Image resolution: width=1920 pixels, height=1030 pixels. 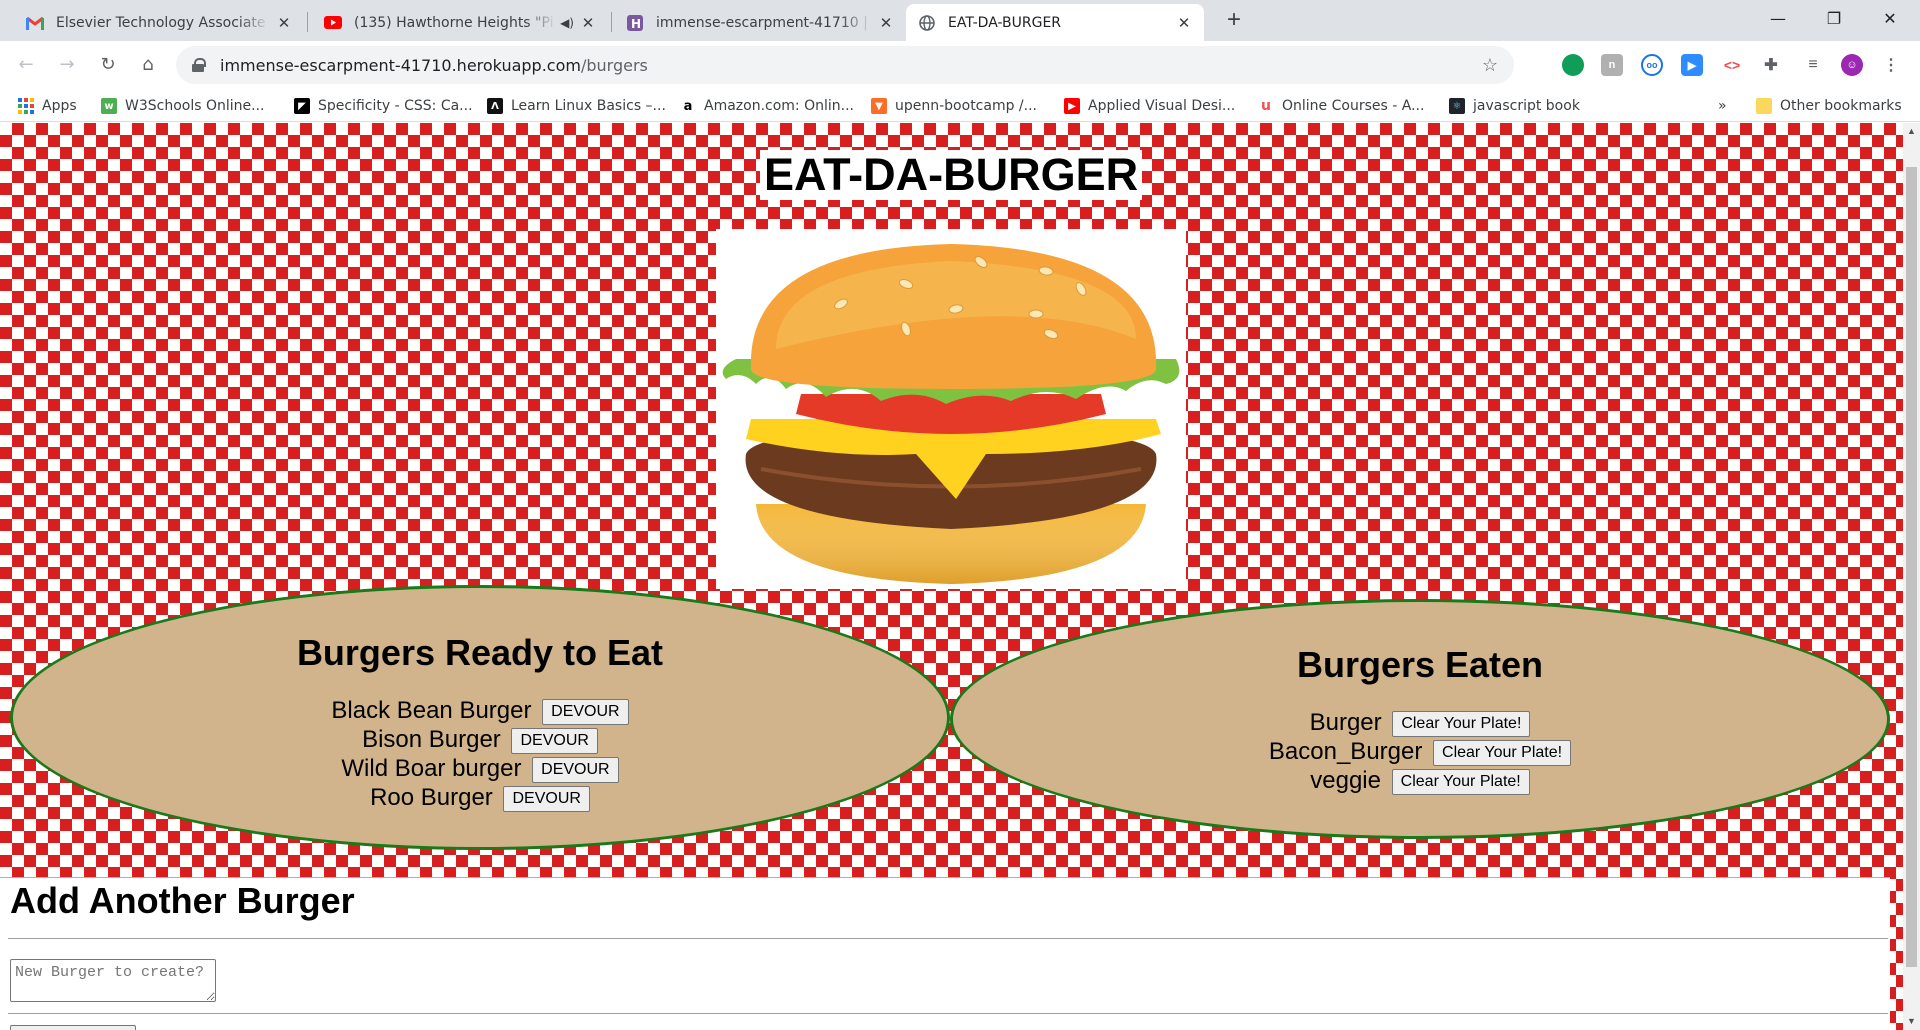 What do you see at coordinates (951, 409) in the screenshot?
I see `burger-image` at bounding box center [951, 409].